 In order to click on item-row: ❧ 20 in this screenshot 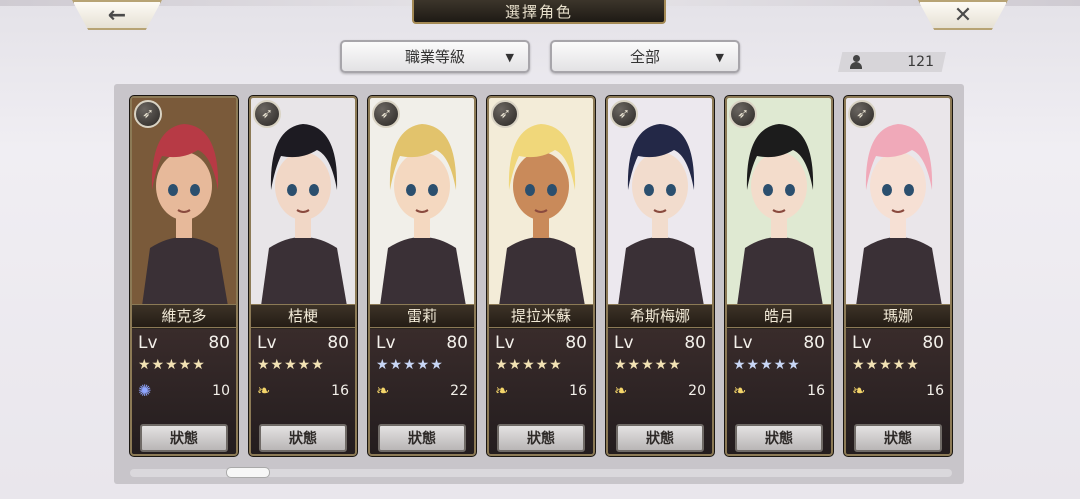, I will do `click(660, 390)`.